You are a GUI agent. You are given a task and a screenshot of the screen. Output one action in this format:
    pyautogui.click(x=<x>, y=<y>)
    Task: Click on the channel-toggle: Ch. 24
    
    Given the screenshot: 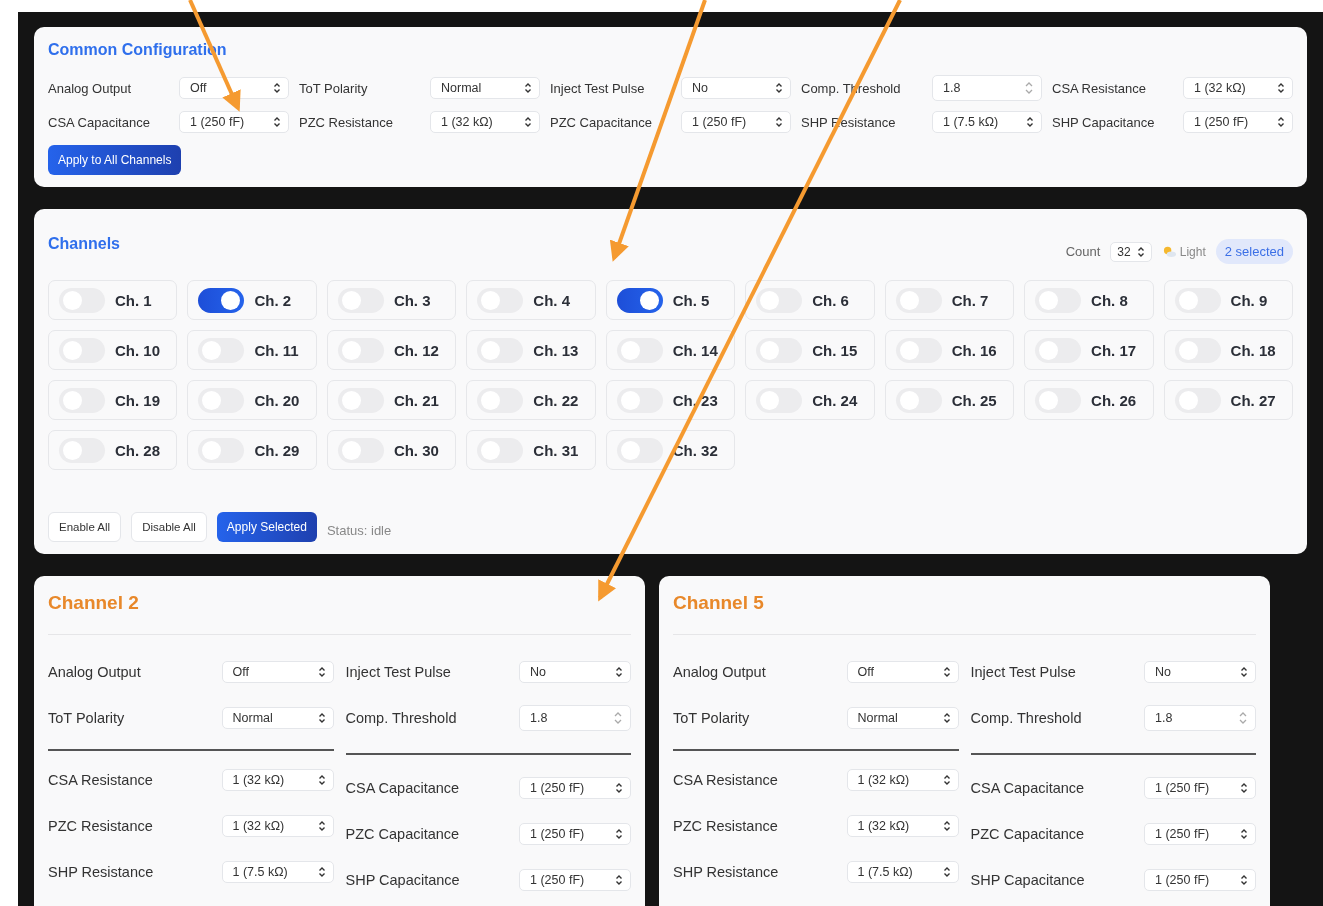 What is the action you would take?
    pyautogui.click(x=810, y=400)
    